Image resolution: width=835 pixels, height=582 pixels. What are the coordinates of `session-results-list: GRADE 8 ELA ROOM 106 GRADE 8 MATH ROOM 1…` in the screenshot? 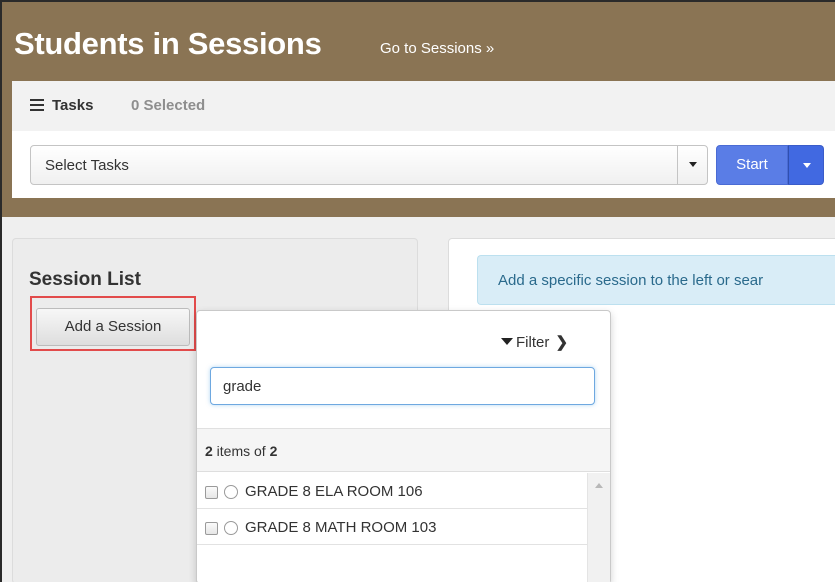 It's located at (392, 509).